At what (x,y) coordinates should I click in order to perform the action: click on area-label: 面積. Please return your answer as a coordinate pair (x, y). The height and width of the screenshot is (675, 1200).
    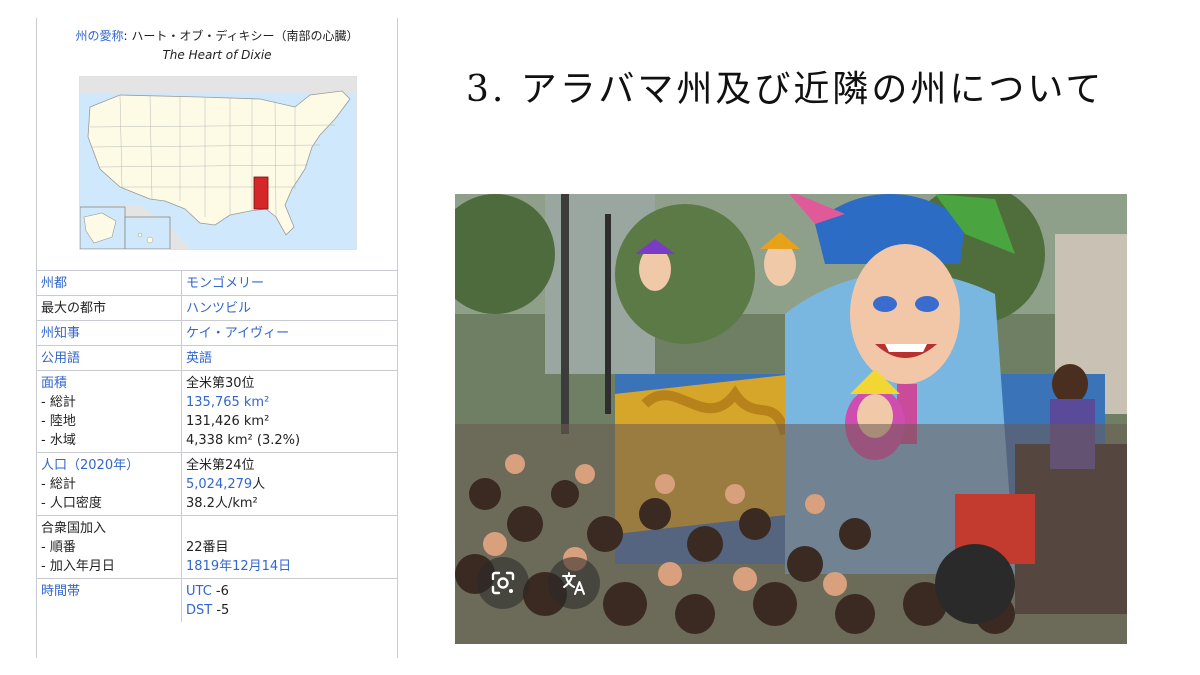
    Looking at the image, I should click on (109, 383).